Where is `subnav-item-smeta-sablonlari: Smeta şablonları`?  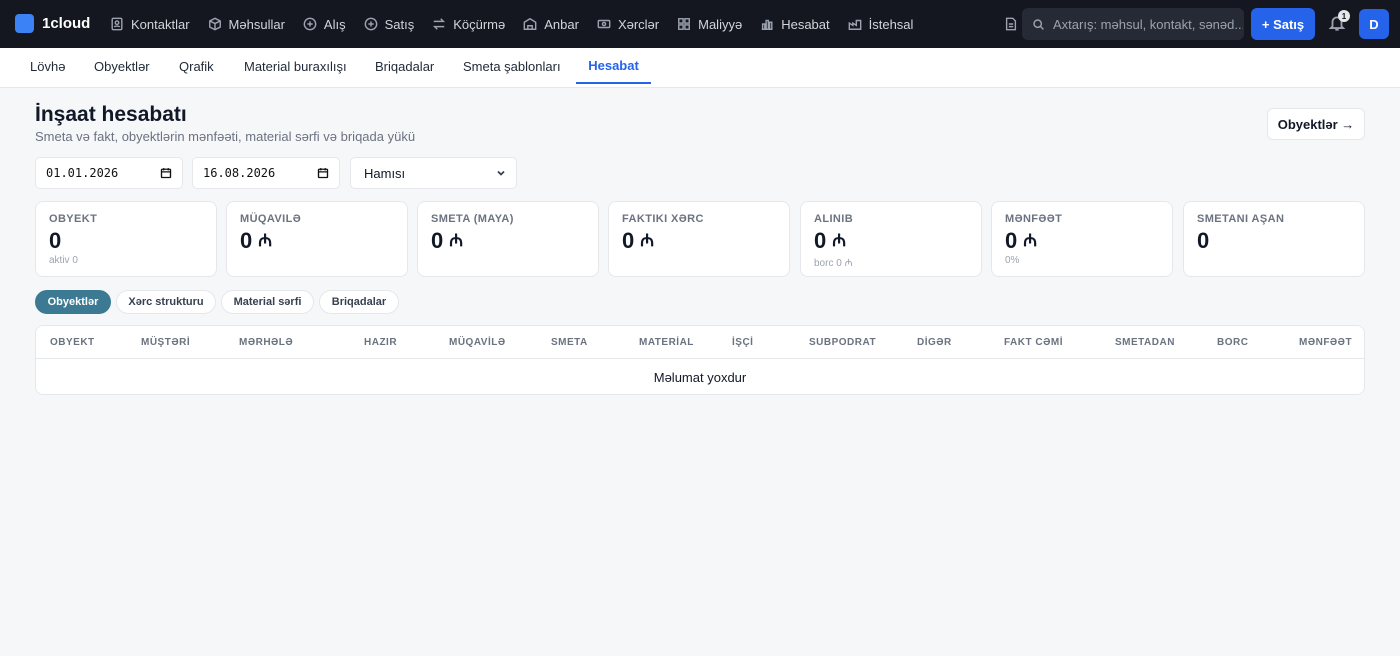 subnav-item-smeta-sablonlari: Smeta şablonları is located at coordinates (512, 66).